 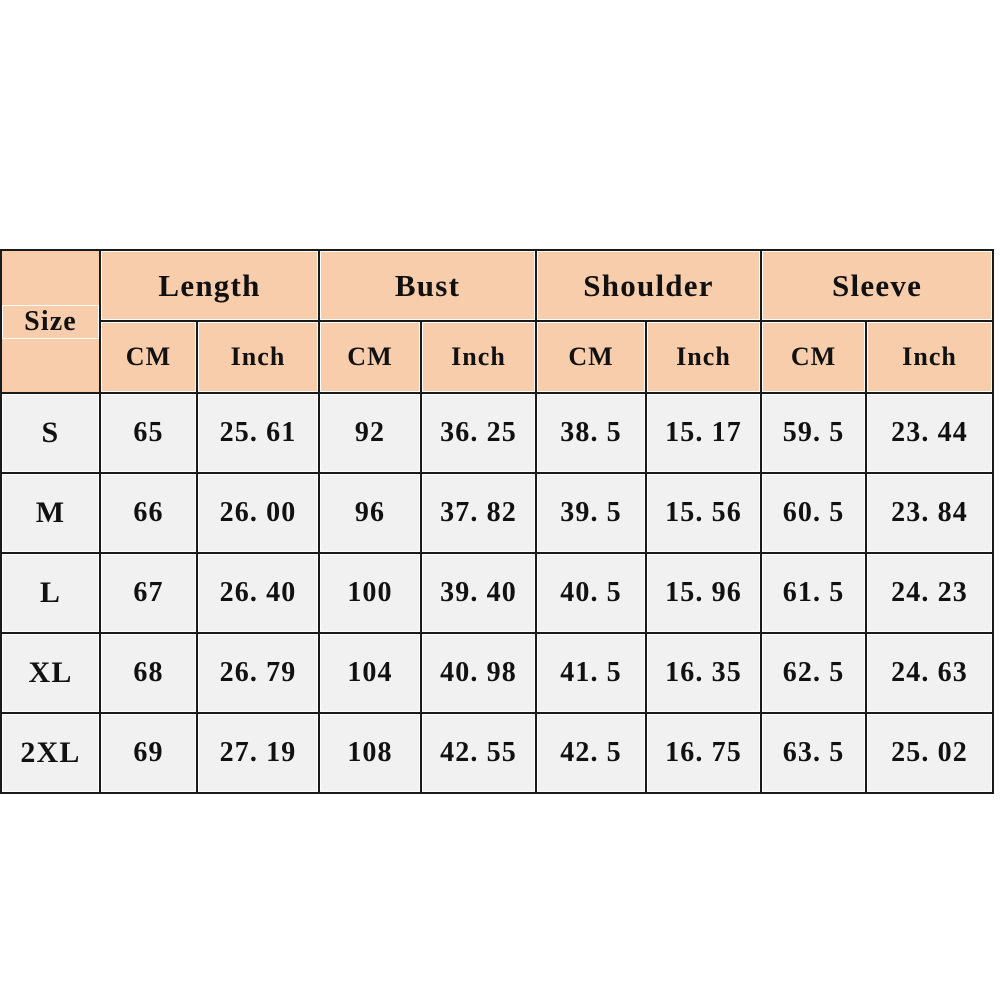 I want to click on header-group-sleeve-label: Sleeve, so click(x=877, y=285).